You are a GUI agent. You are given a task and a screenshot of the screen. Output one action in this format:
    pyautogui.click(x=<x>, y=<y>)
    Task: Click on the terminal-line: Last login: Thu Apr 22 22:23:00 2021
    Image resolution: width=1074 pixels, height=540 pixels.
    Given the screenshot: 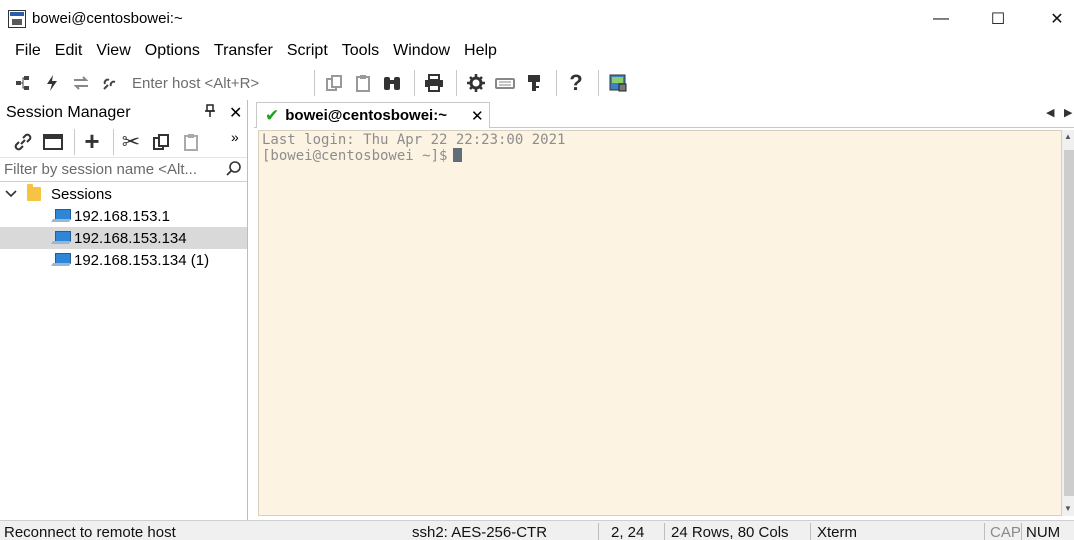 What is the action you would take?
    pyautogui.click(x=414, y=140)
    